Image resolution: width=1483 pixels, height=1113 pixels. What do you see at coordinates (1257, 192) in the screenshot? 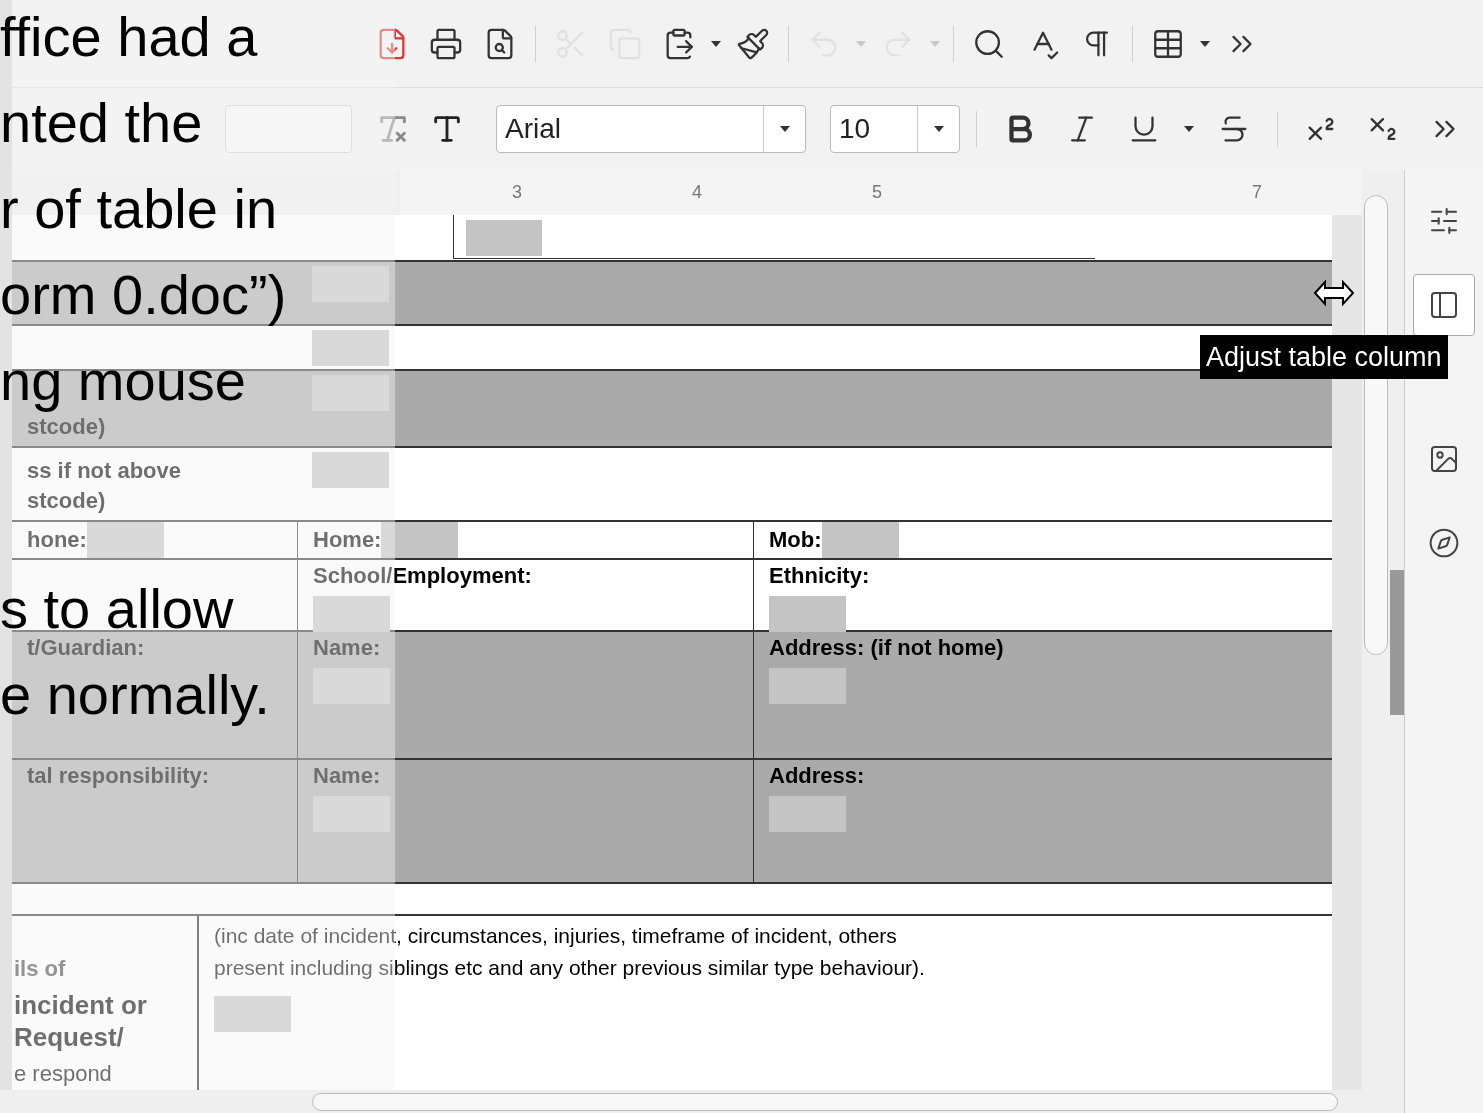
I see `ruler-number: 7` at bounding box center [1257, 192].